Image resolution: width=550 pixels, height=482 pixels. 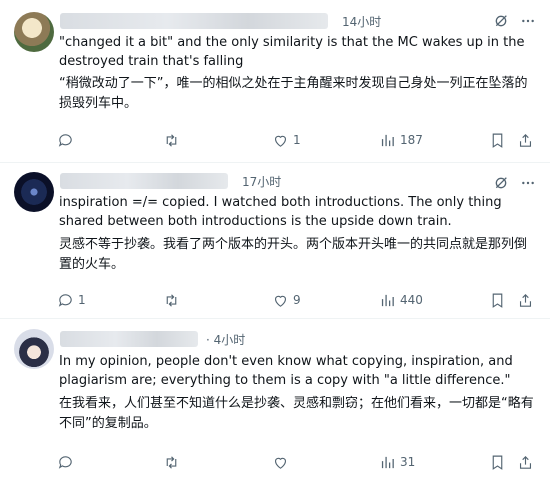 What do you see at coordinates (408, 462) in the screenshot?
I see `view-count: 31` at bounding box center [408, 462].